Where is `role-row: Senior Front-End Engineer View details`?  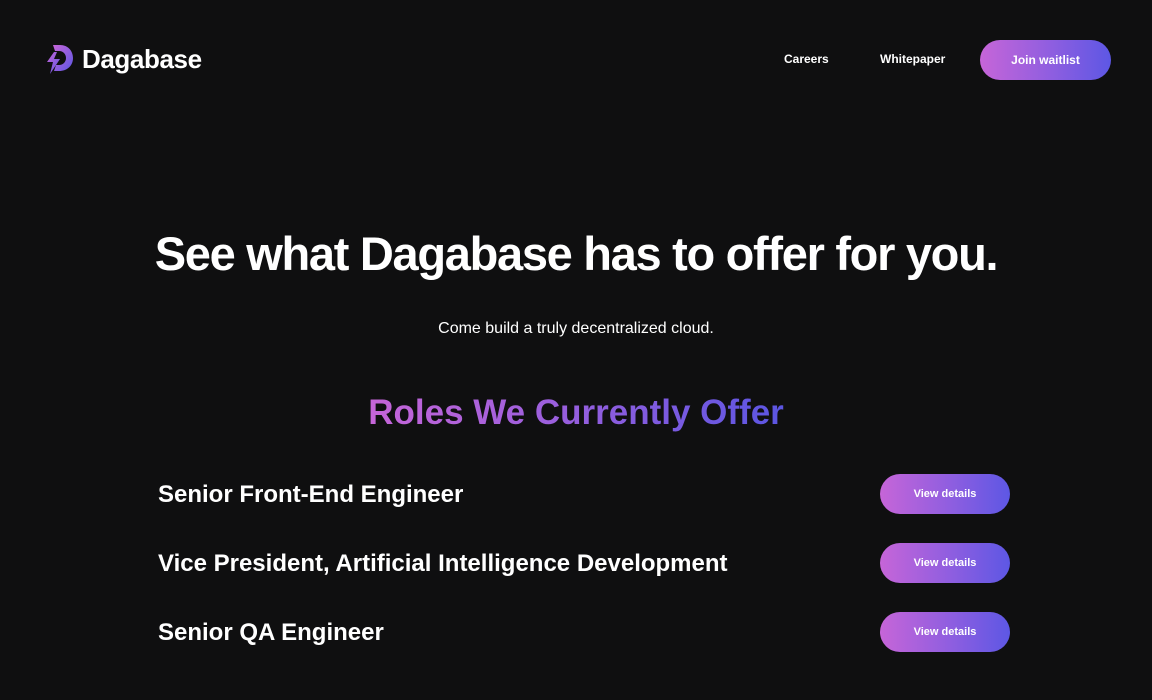
role-row: Senior Front-End Engineer View details is located at coordinates (584, 494).